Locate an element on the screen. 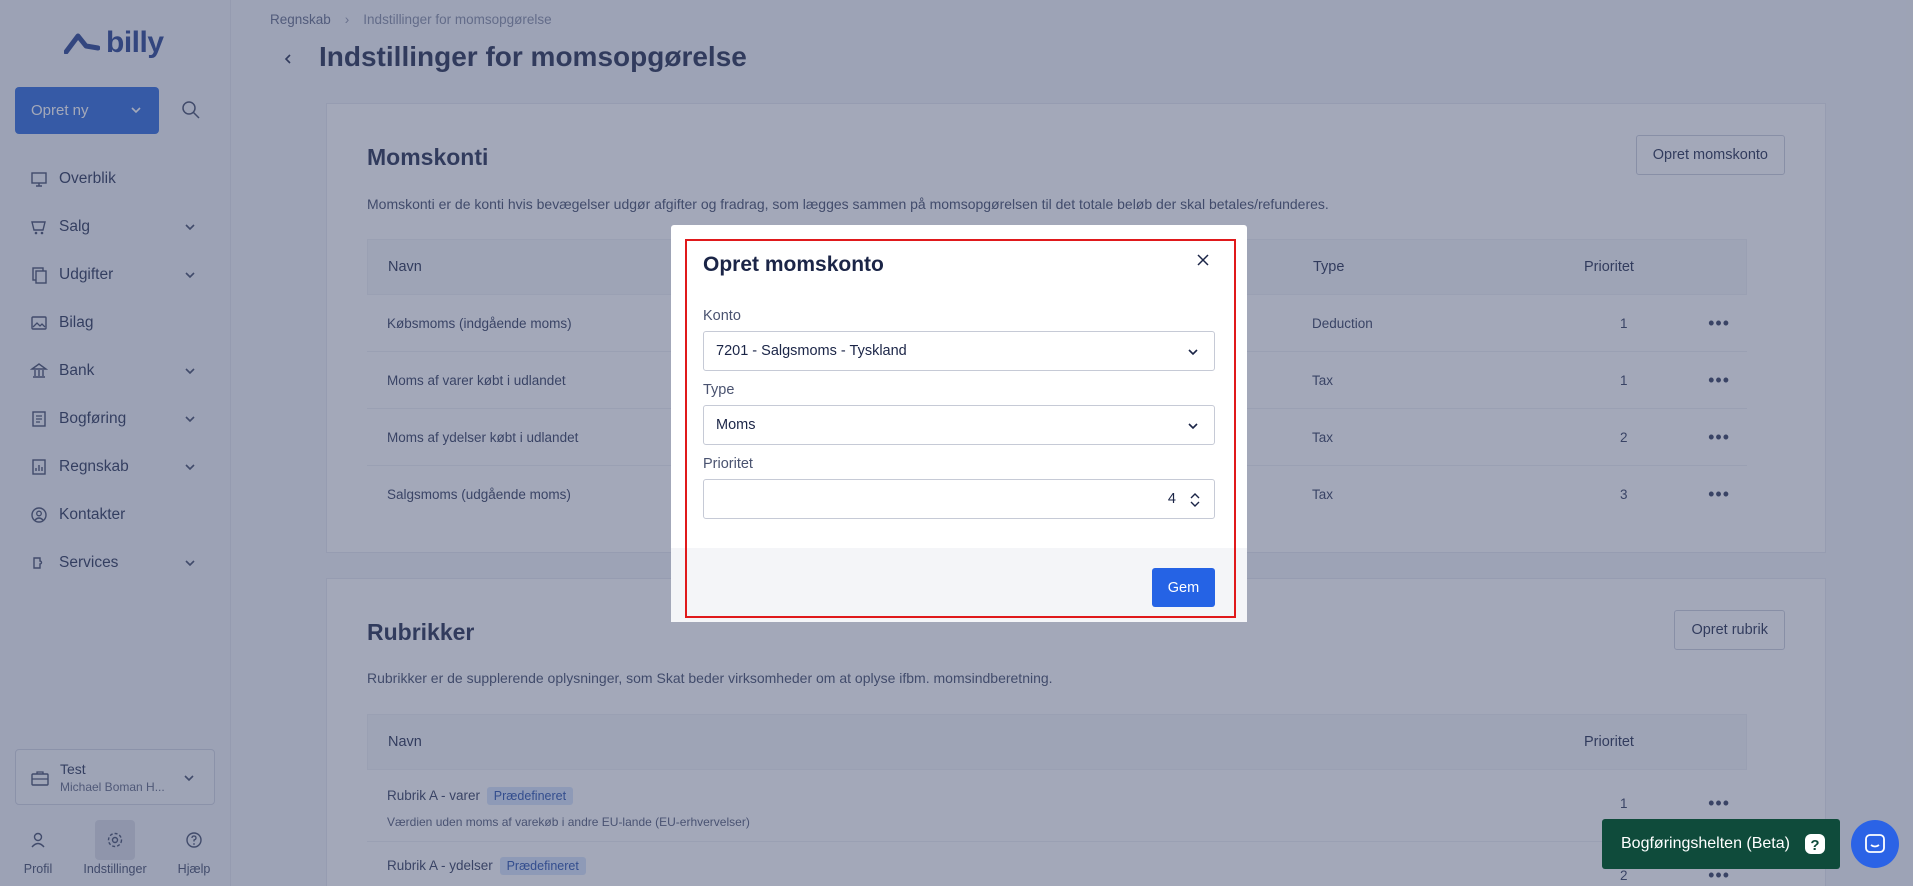 The image size is (1913, 886). close-icon is located at coordinates (1203, 260).